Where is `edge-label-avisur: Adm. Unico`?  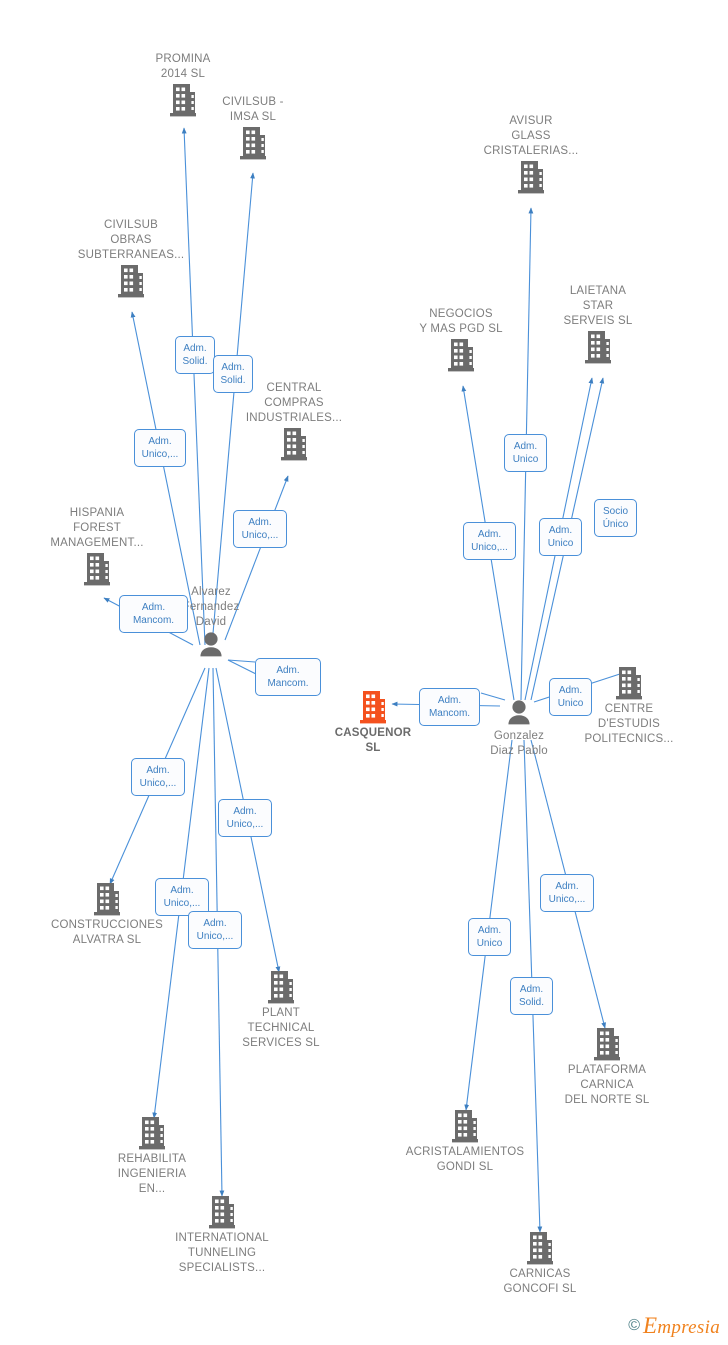
edge-label-avisur: Adm. Unico is located at coordinates (525, 453).